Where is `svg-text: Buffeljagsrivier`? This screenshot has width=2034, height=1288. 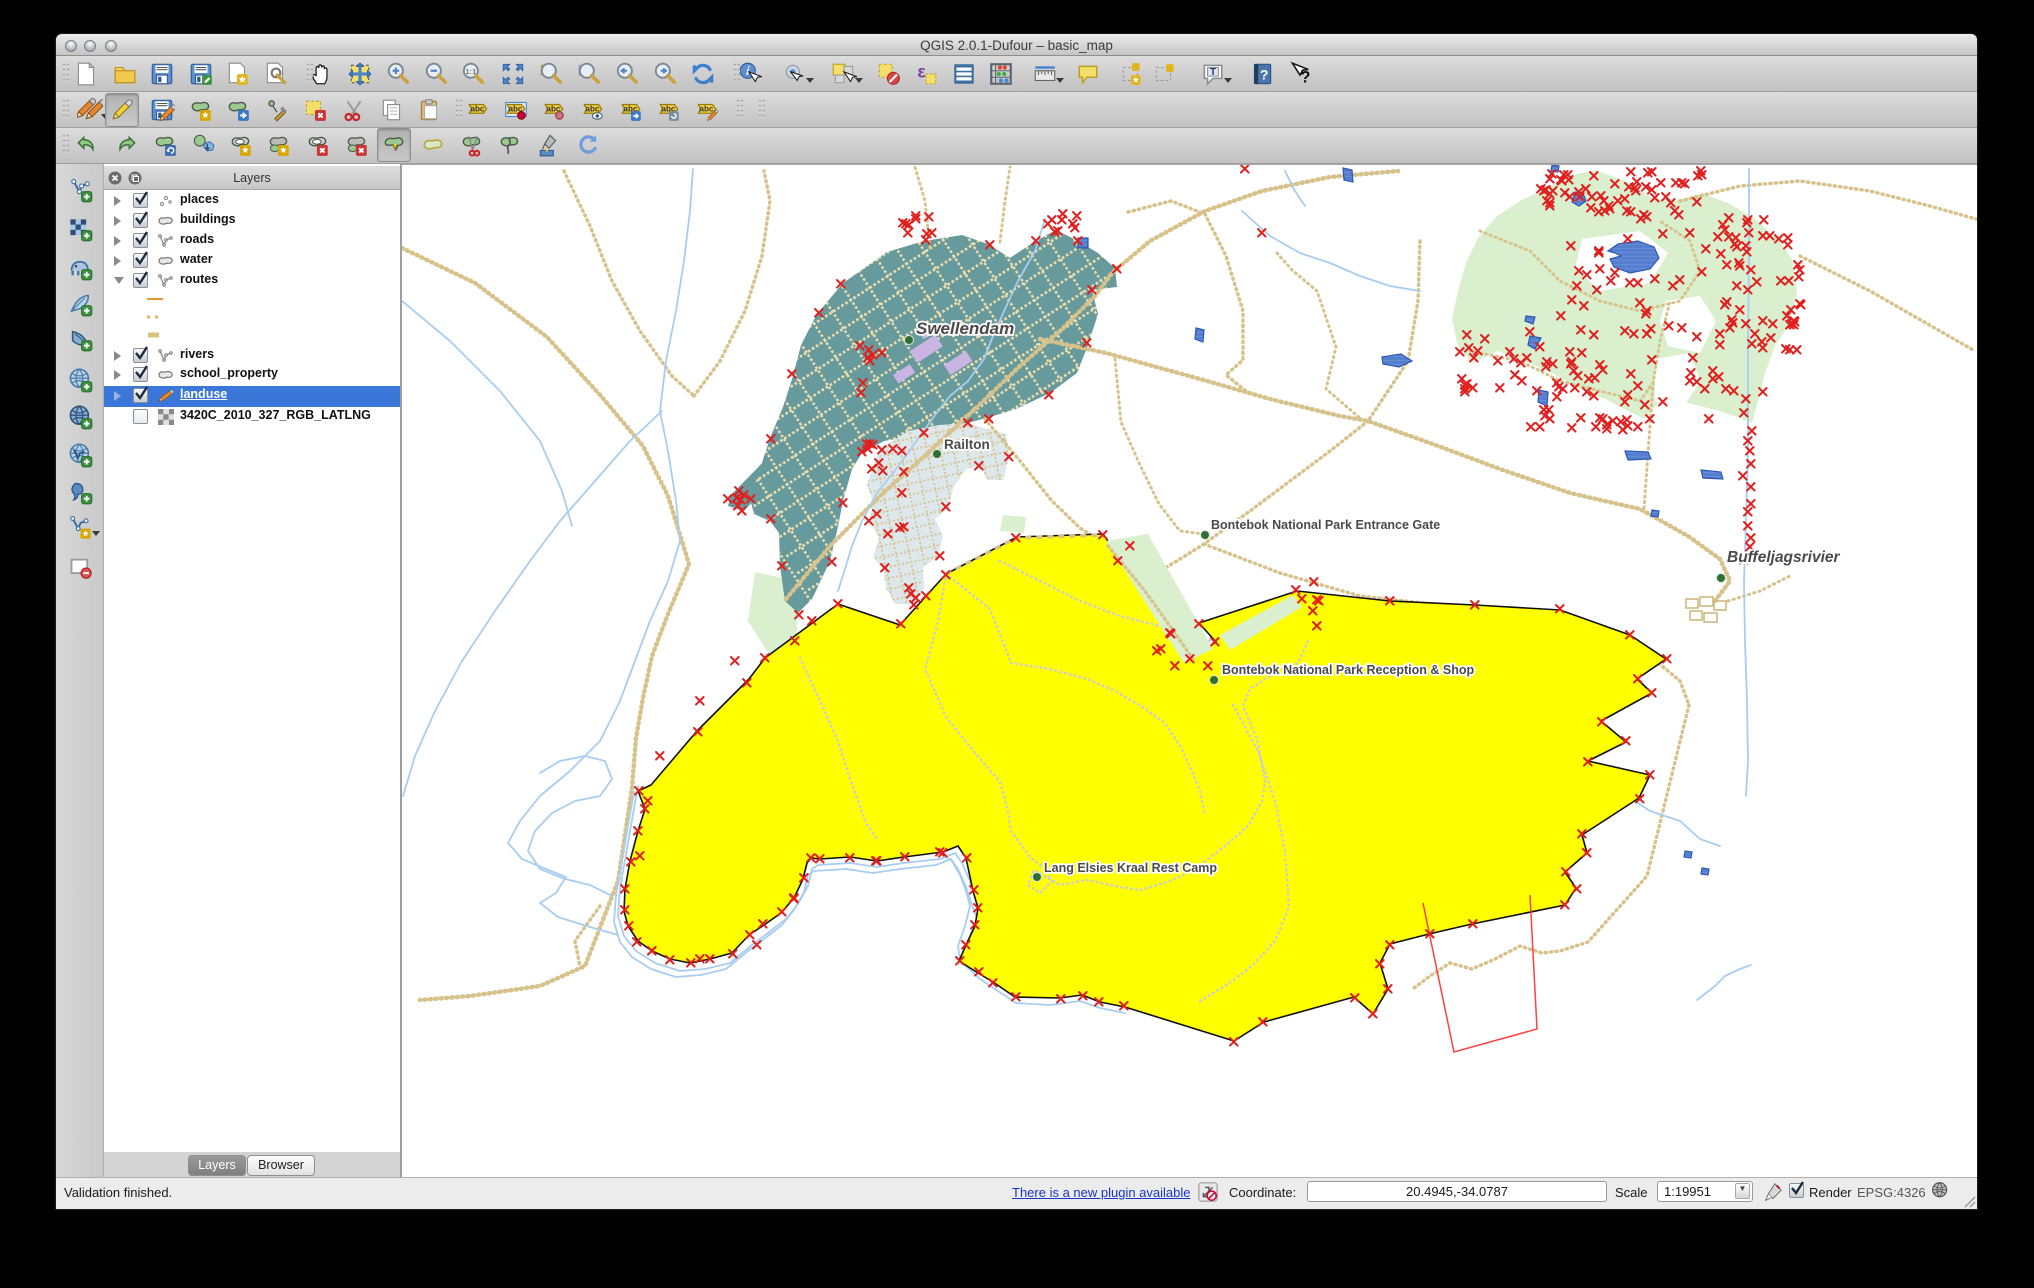
svg-text: Buffeljagsrivier is located at coordinates (1784, 557).